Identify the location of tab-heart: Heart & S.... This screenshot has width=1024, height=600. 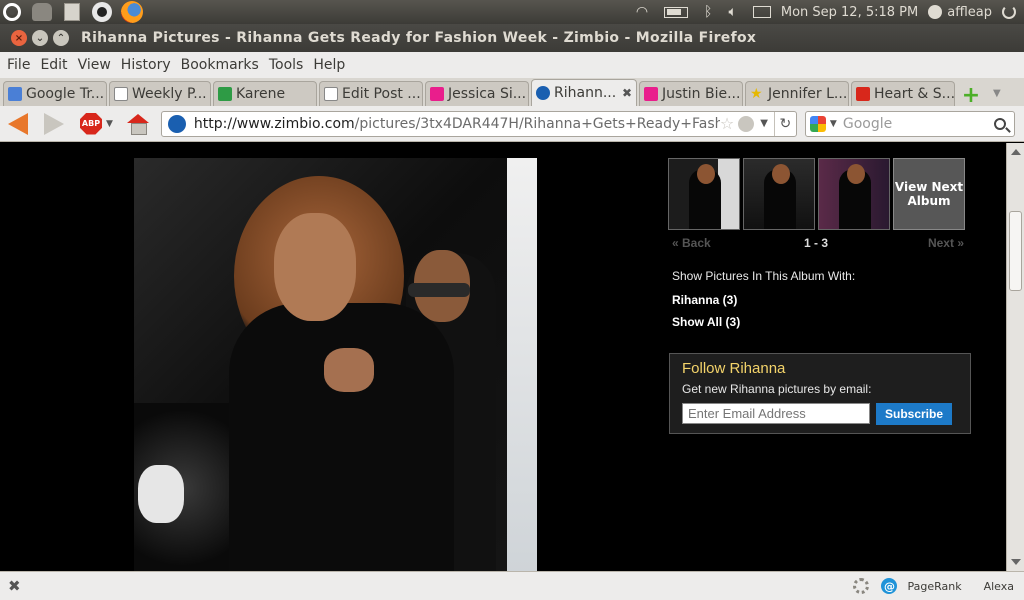
(903, 93).